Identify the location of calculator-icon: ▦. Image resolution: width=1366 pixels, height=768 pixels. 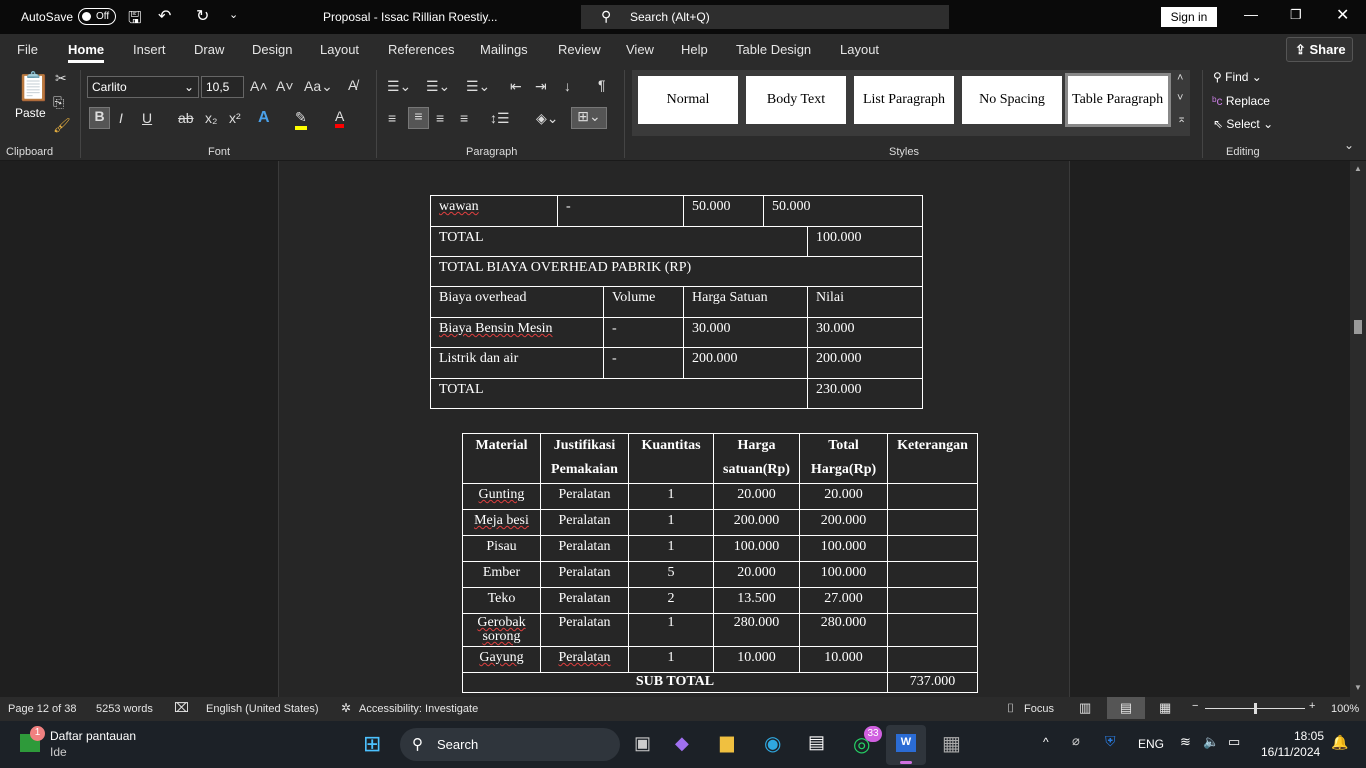
(951, 743).